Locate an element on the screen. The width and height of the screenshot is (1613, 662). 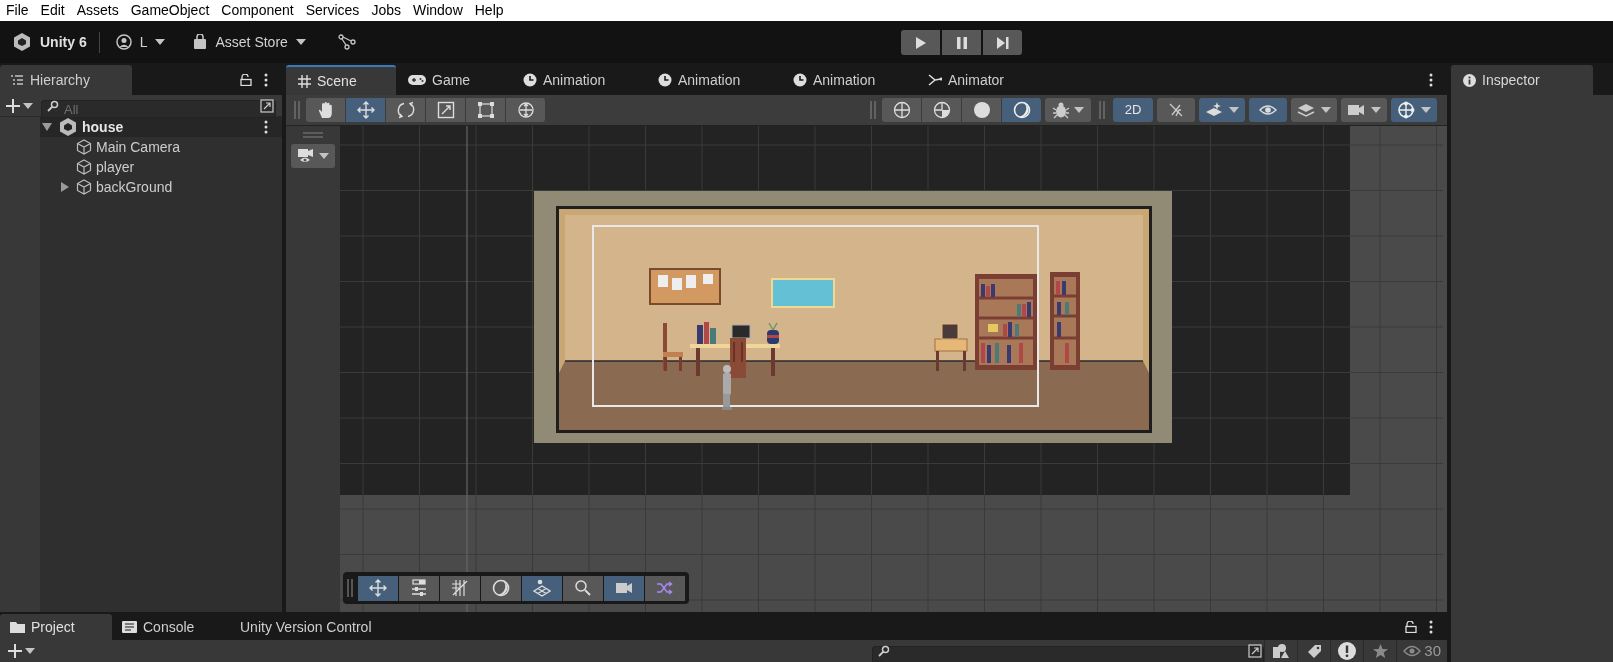
grid-snap-icon is located at coordinates (460, 588).